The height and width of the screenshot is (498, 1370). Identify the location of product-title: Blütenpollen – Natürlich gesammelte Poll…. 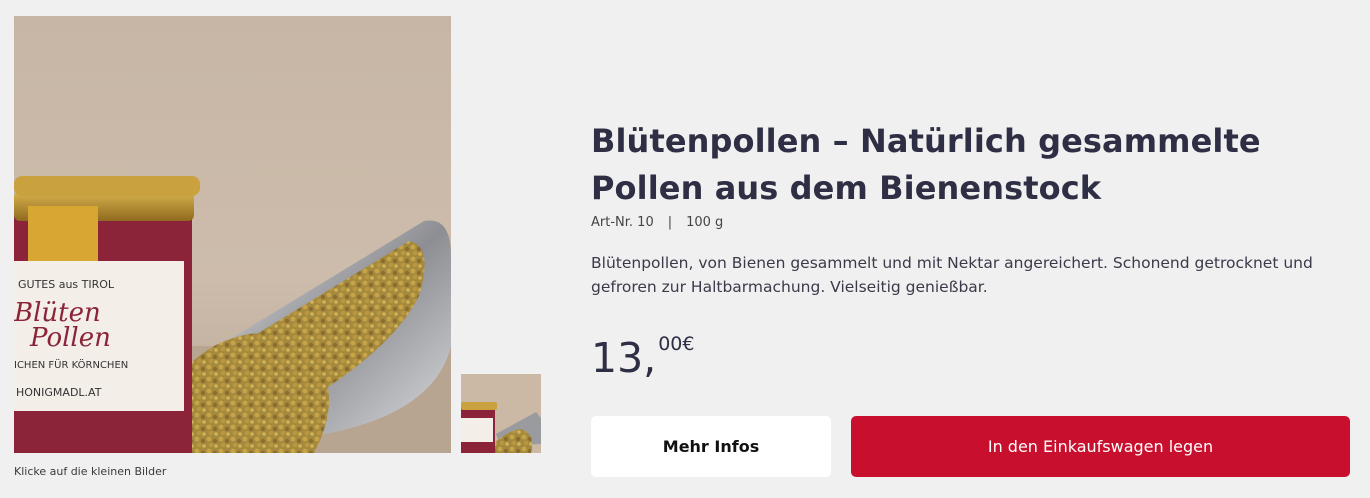
(926, 164).